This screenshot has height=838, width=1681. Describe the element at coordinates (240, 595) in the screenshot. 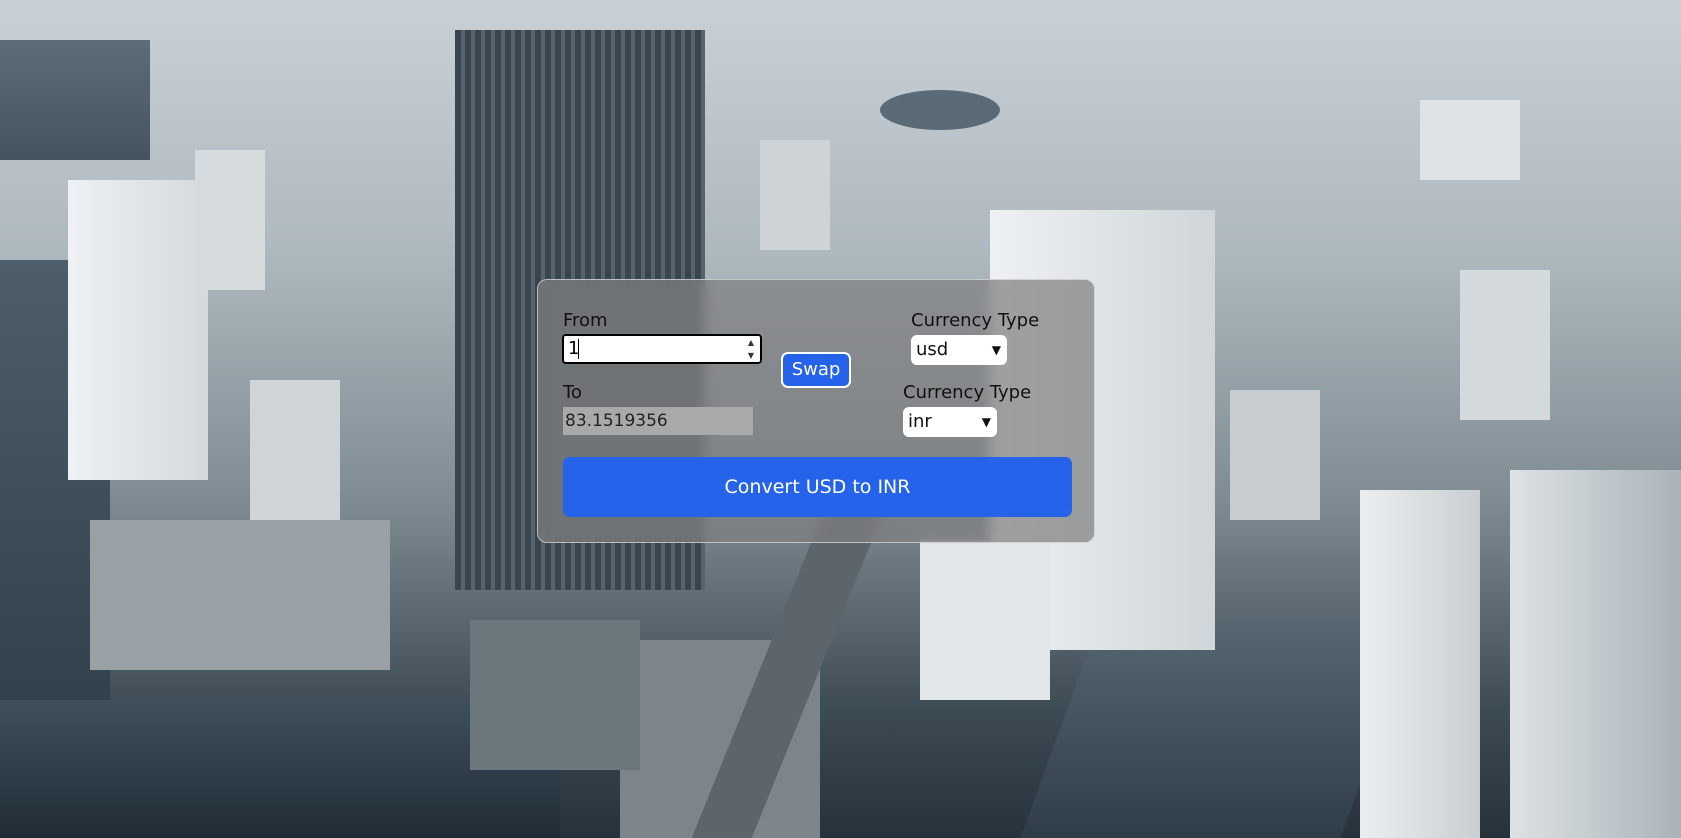

I see `background-parking-lot` at that location.